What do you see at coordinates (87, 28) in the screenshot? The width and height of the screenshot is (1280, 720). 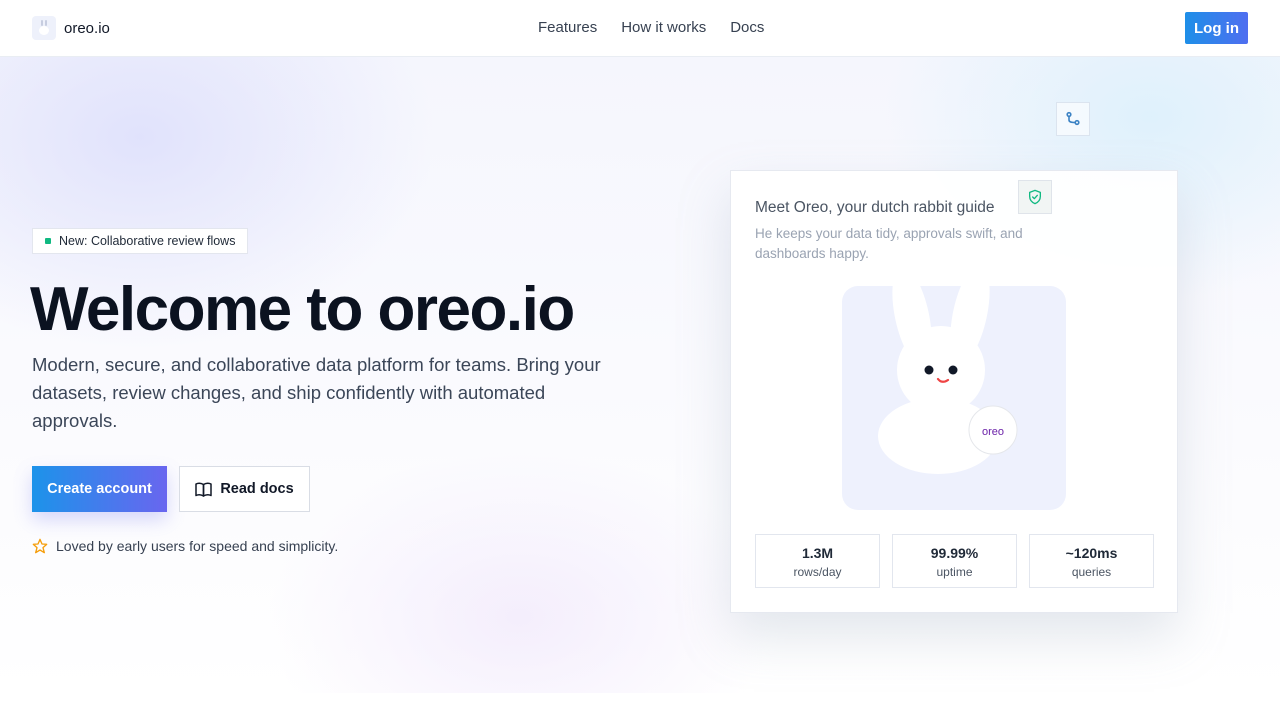 I see `brand-name: oreo.io` at bounding box center [87, 28].